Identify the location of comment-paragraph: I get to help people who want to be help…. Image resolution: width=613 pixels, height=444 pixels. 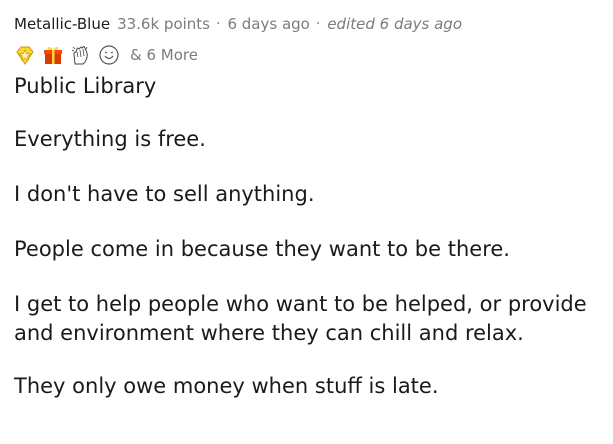
(300, 318).